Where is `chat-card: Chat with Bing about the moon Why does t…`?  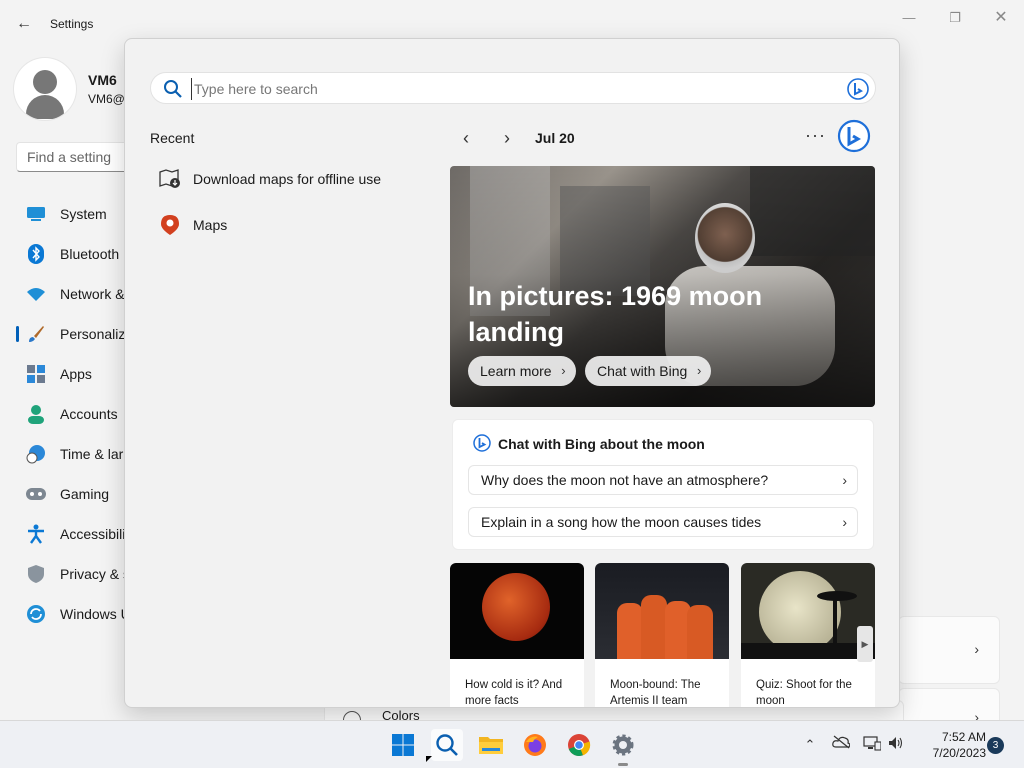 chat-card: Chat with Bing about the moon Why does t… is located at coordinates (663, 484).